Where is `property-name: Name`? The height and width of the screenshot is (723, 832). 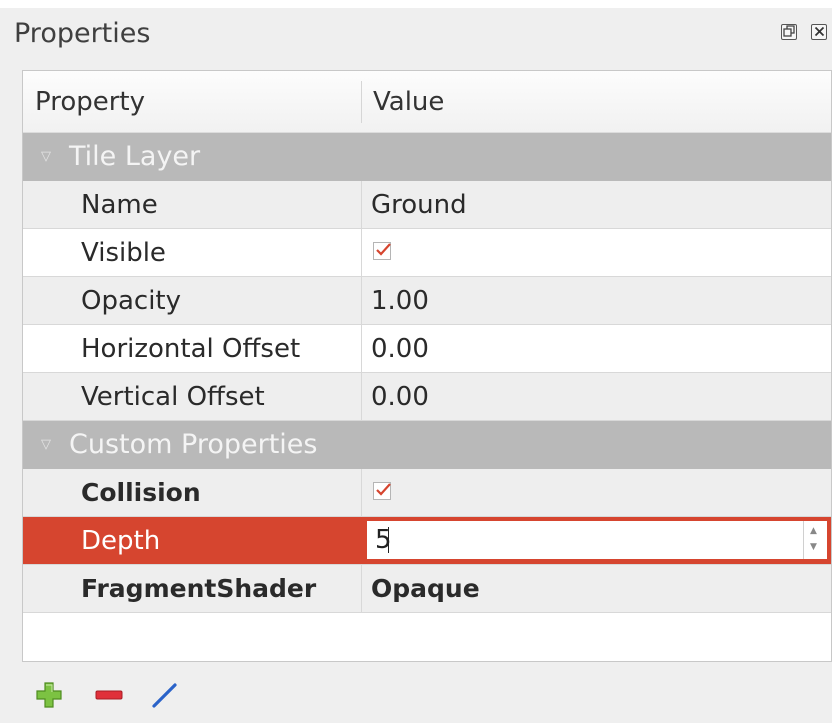 property-name: Name is located at coordinates (119, 205).